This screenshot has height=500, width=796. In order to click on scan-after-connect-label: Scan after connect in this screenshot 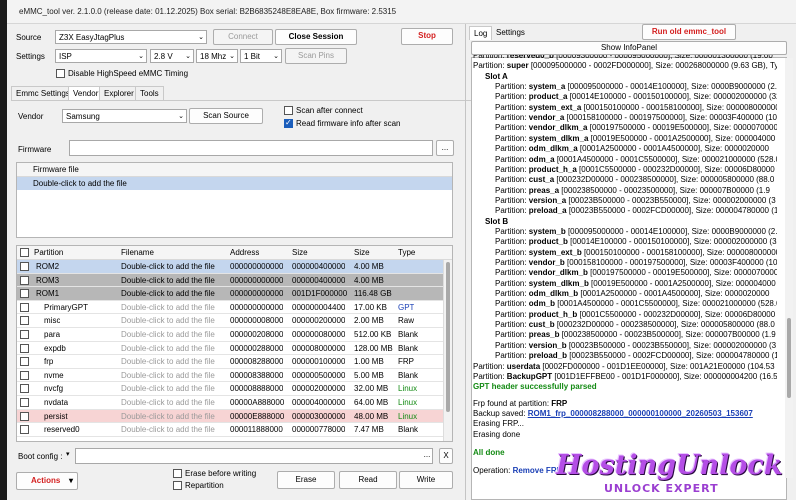, I will do `click(329, 110)`.